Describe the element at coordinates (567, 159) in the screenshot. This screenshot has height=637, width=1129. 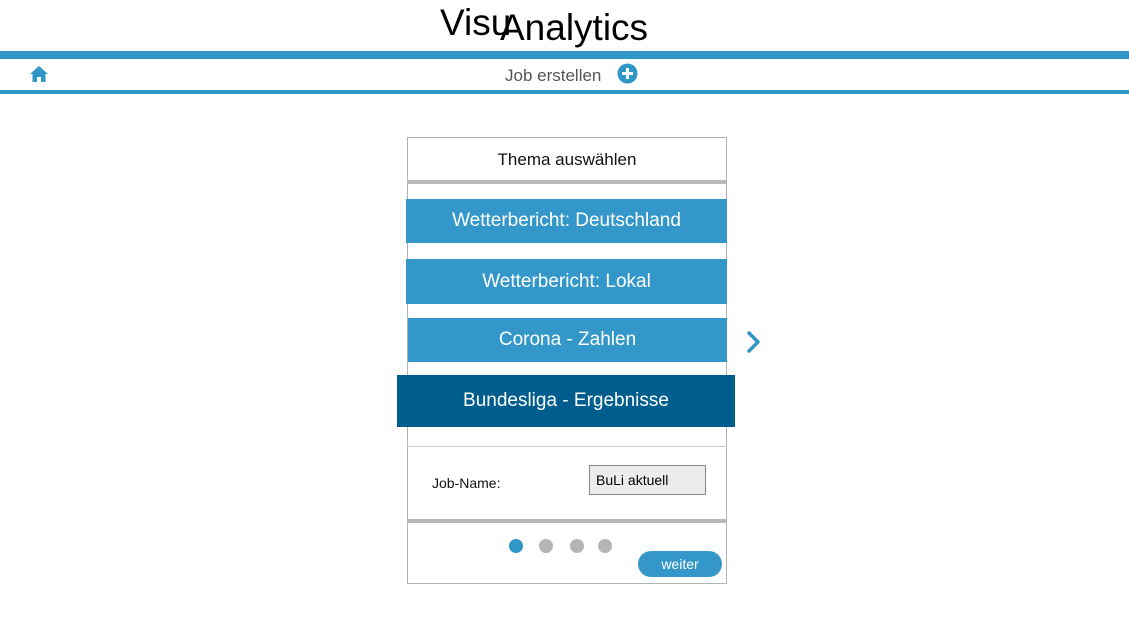
I see `card-title: Thema auswählen` at that location.